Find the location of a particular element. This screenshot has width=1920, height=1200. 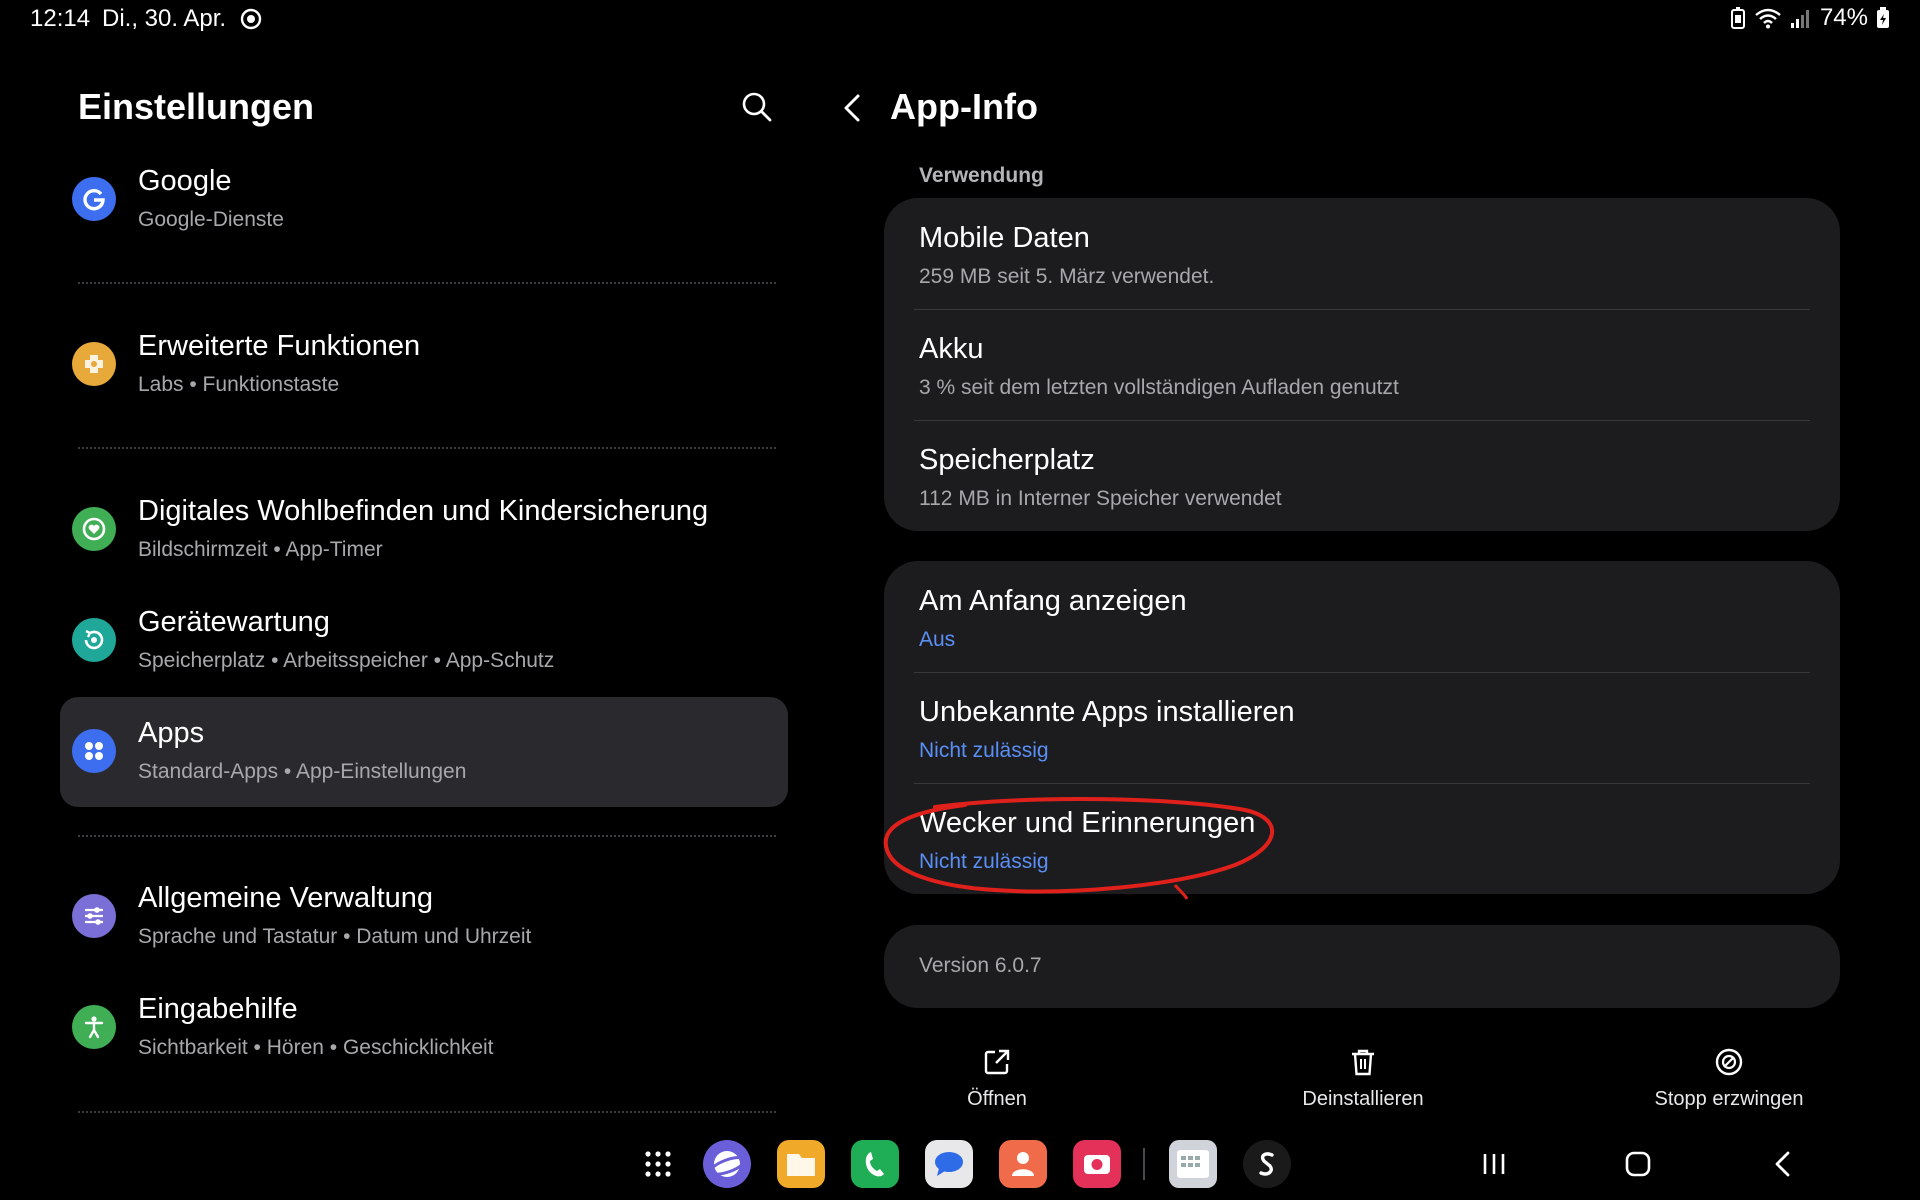

wifi-icon is located at coordinates (1768, 18).